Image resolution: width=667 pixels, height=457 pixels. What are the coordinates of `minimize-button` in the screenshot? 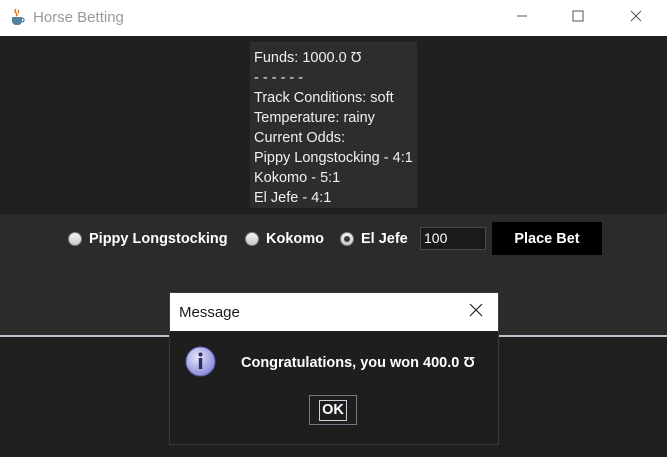 It's located at (522, 18).